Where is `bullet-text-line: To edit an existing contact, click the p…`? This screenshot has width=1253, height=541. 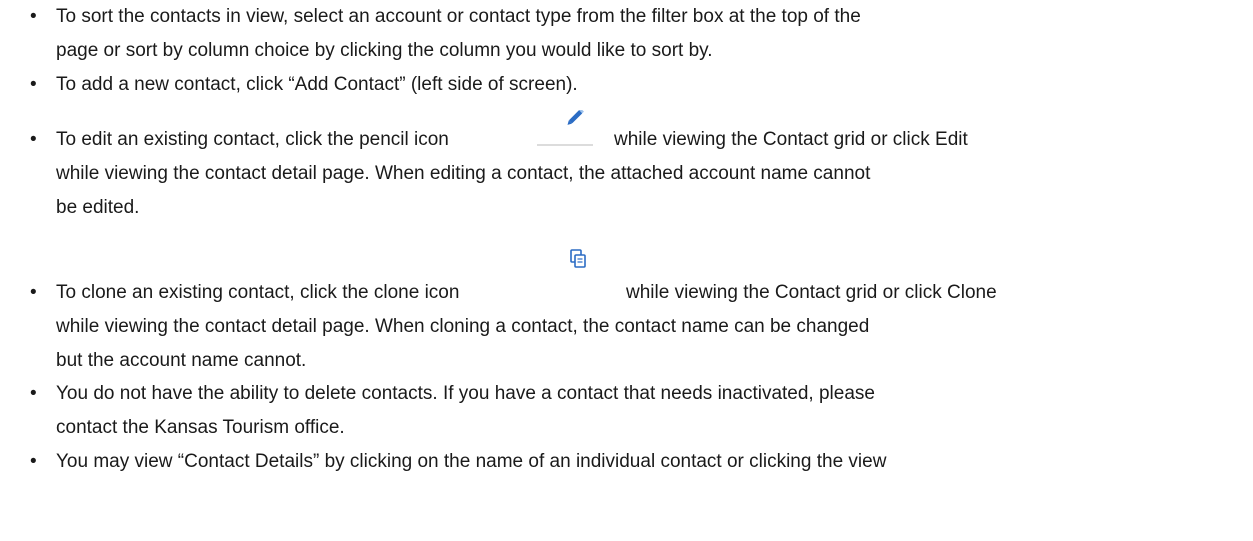
bullet-text-line: To edit an existing contact, click the p… is located at coordinates (252, 139).